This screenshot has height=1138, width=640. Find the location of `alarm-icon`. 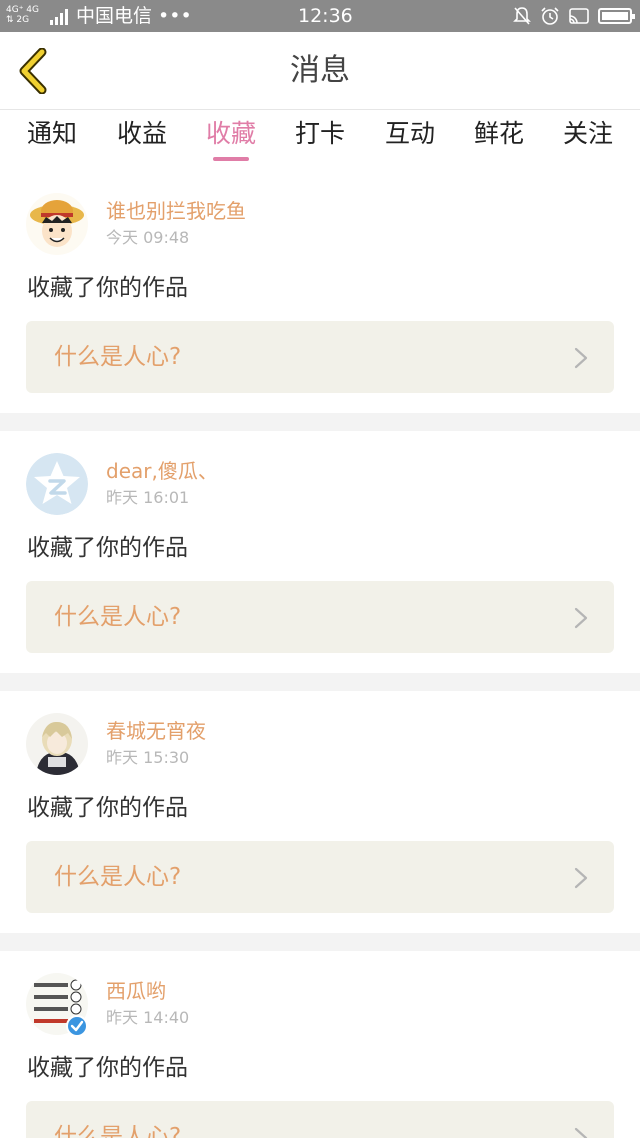

alarm-icon is located at coordinates (550, 16).